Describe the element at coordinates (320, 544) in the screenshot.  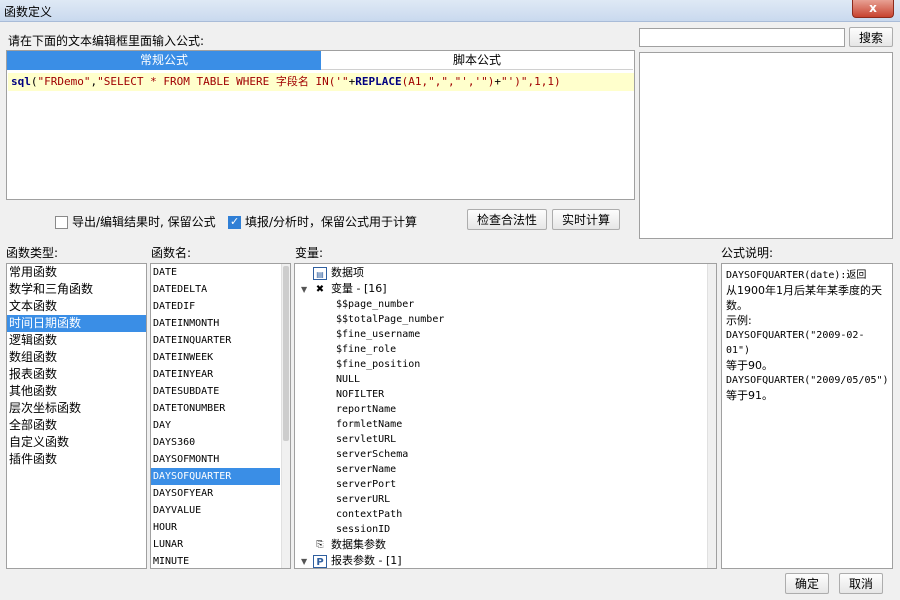
I see `dataset-params-icon: ⎘` at that location.